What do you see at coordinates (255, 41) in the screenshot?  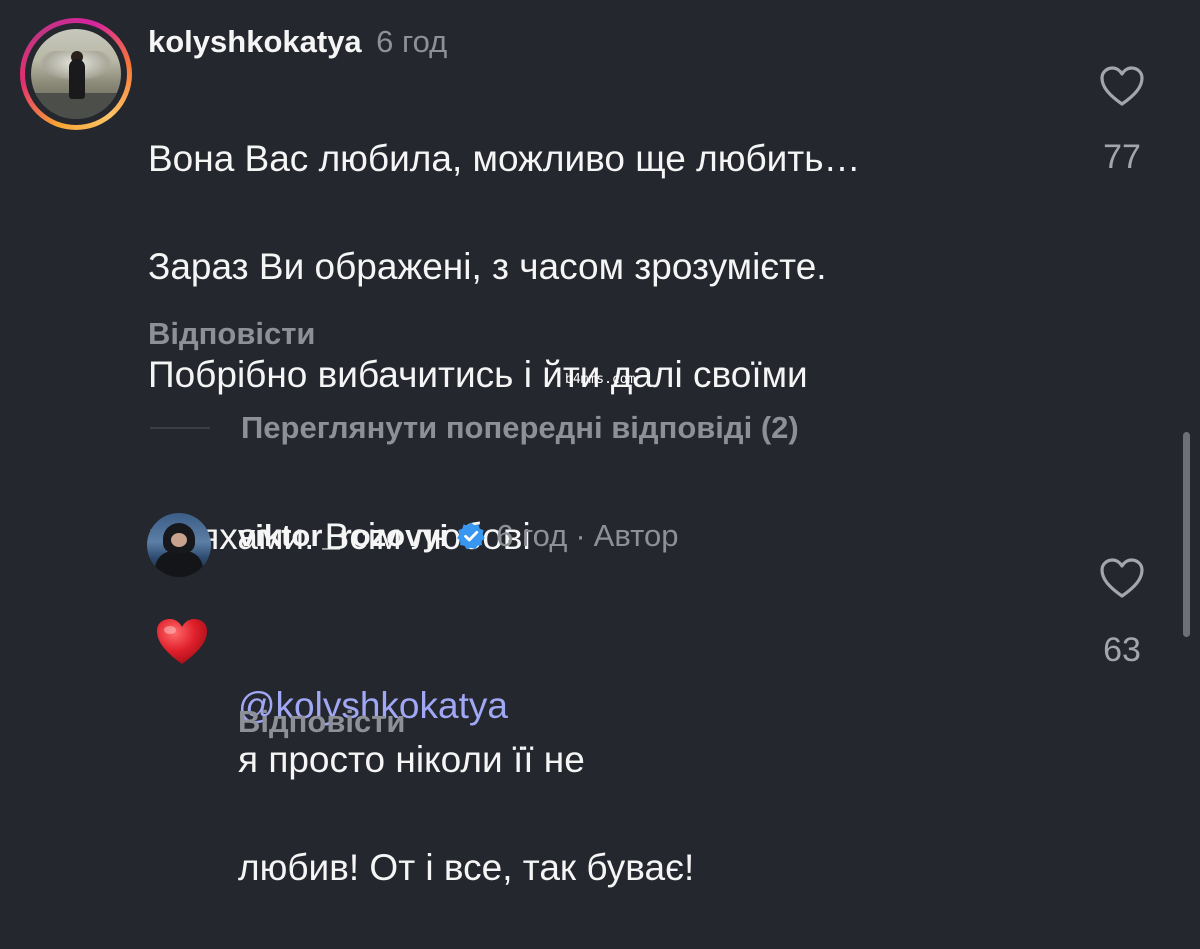 I see `comment-username: kolyshkokatya` at bounding box center [255, 41].